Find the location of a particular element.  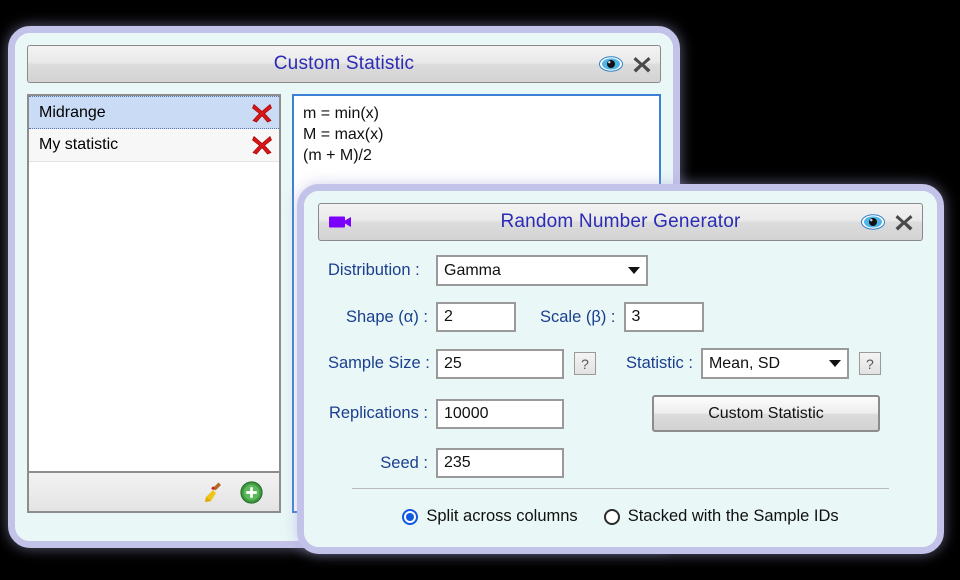

shape-scale-row: Shape (α) : 2 Scale (β) : 3 is located at coordinates (620, 317).